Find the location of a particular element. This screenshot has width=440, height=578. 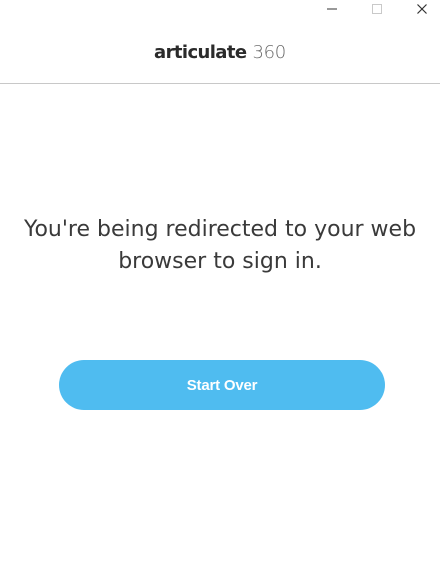

close-icon is located at coordinates (422, 11).